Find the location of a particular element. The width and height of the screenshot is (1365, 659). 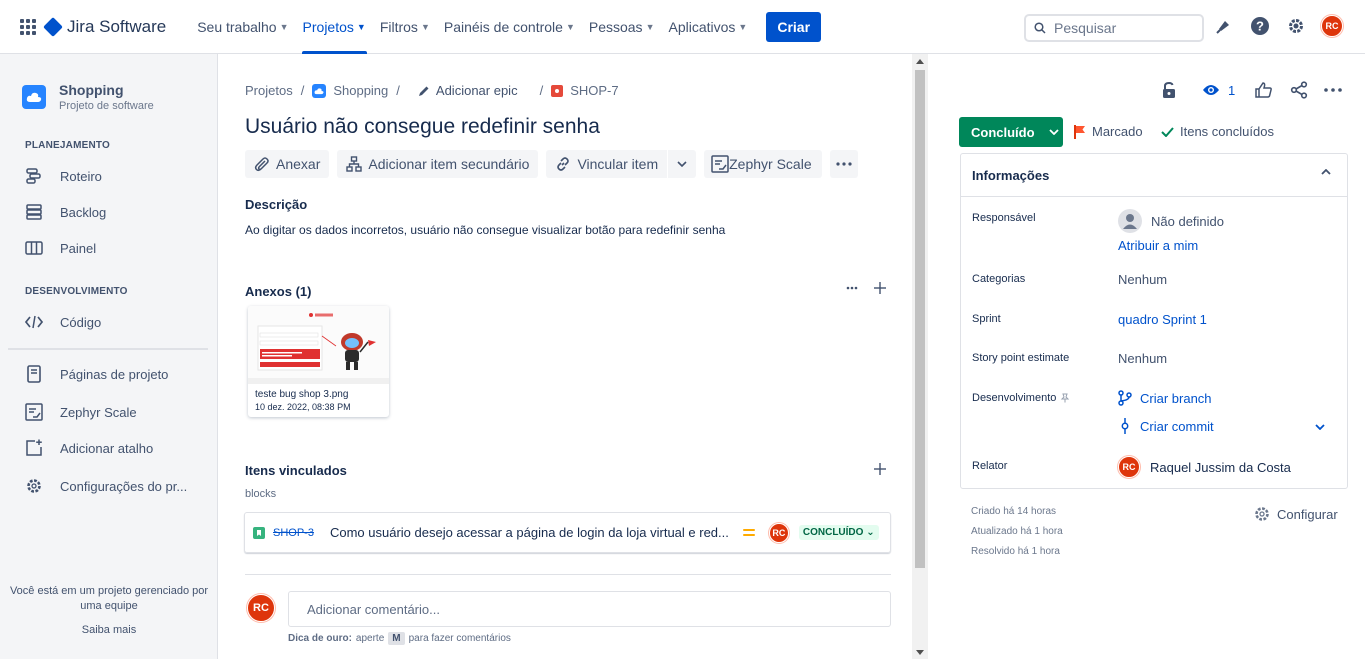

zephyr-scale-button: Zephyr Scale is located at coordinates (763, 164).